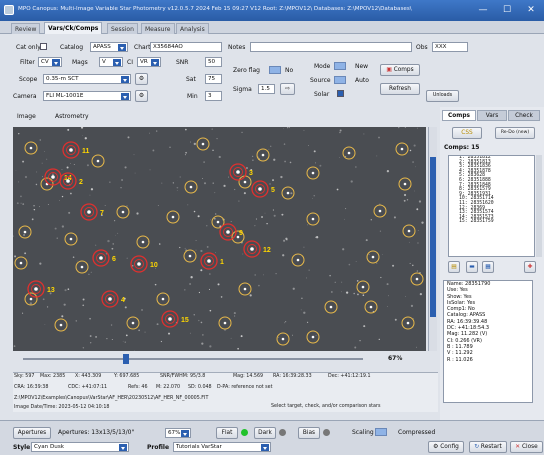 The image size is (544, 455). Describe the element at coordinates (265, 433) in the screenshot. I see `dark-button: Dark` at that location.